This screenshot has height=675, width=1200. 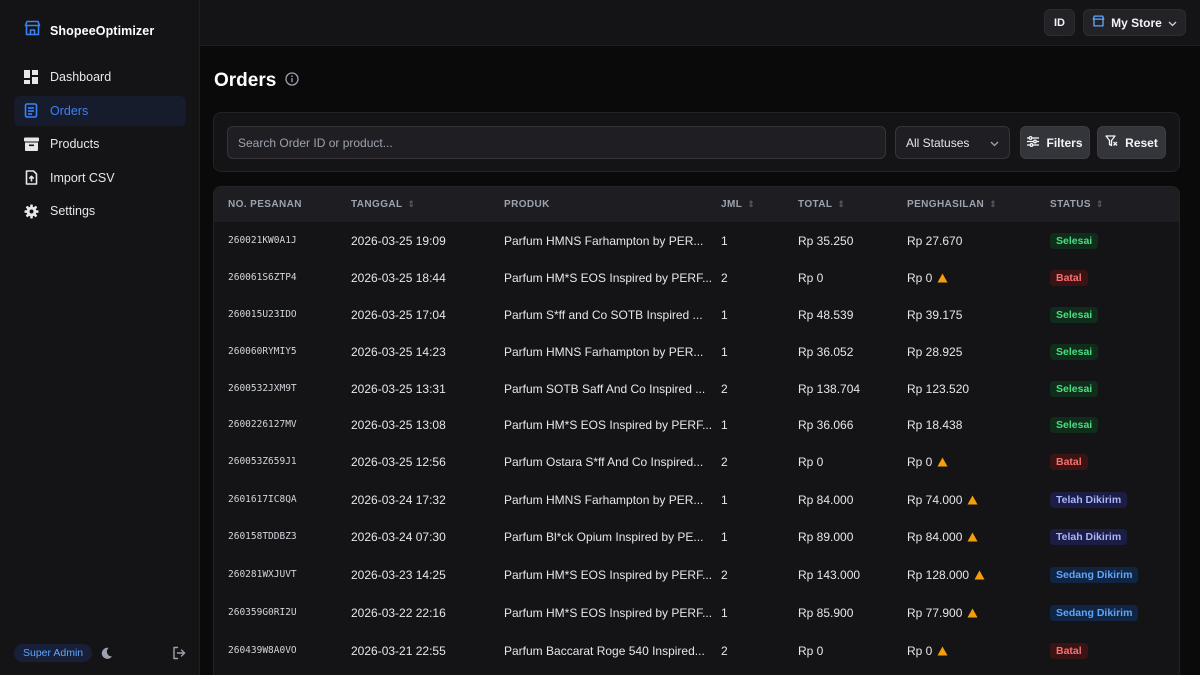 What do you see at coordinates (724, 574) in the screenshot?
I see `cell-quantity: 2` at bounding box center [724, 574].